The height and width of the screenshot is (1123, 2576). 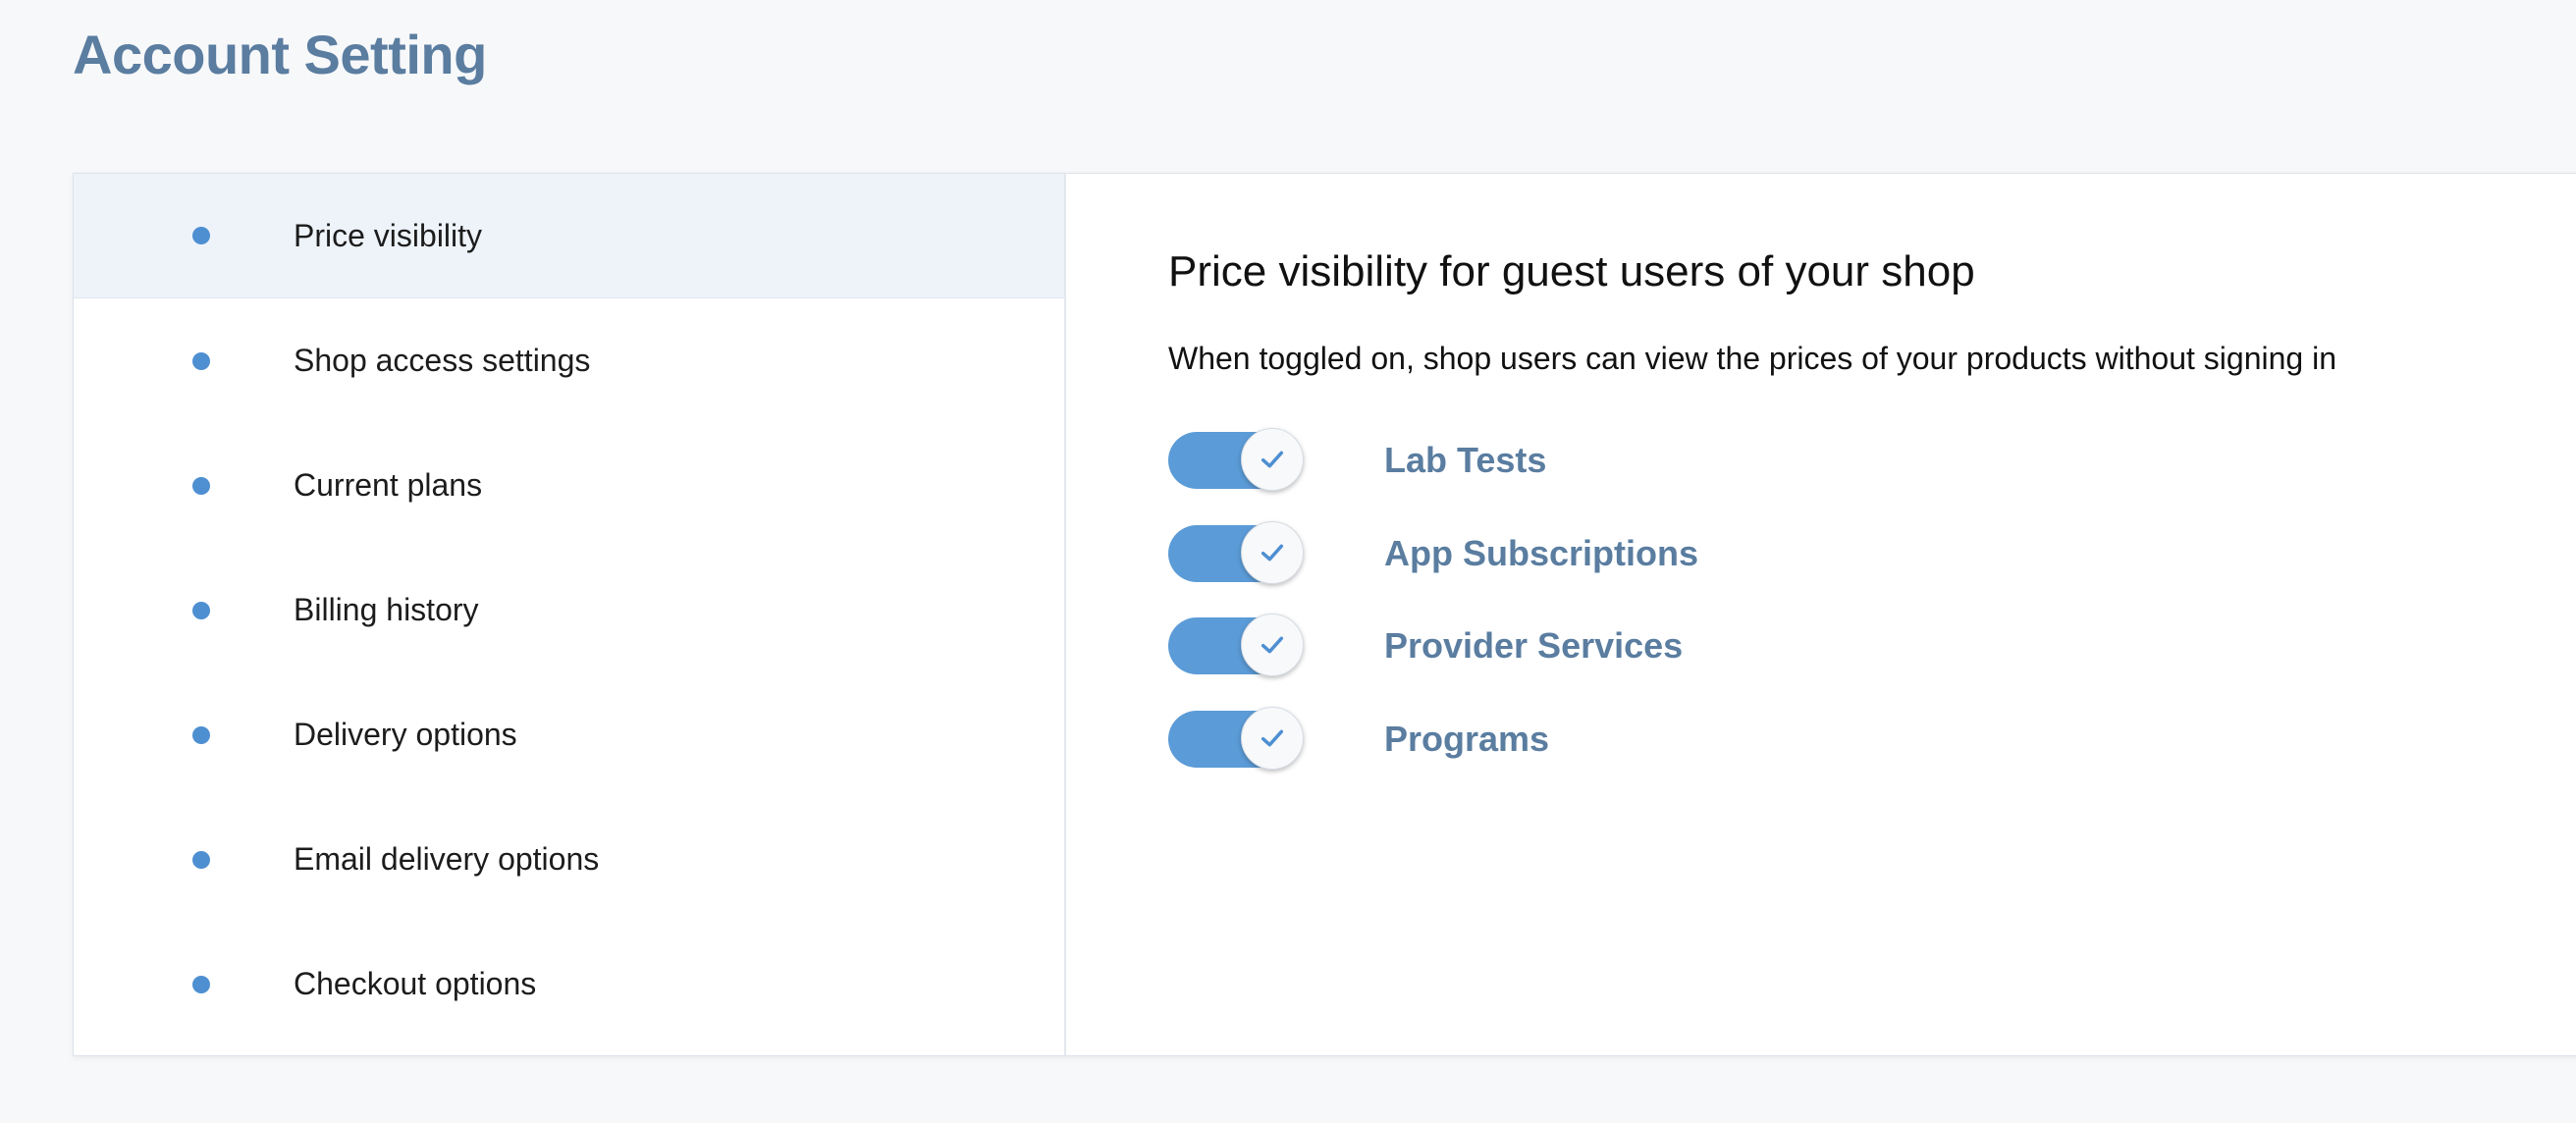 What do you see at coordinates (1236, 739) in the screenshot?
I see `programs-toggle` at bounding box center [1236, 739].